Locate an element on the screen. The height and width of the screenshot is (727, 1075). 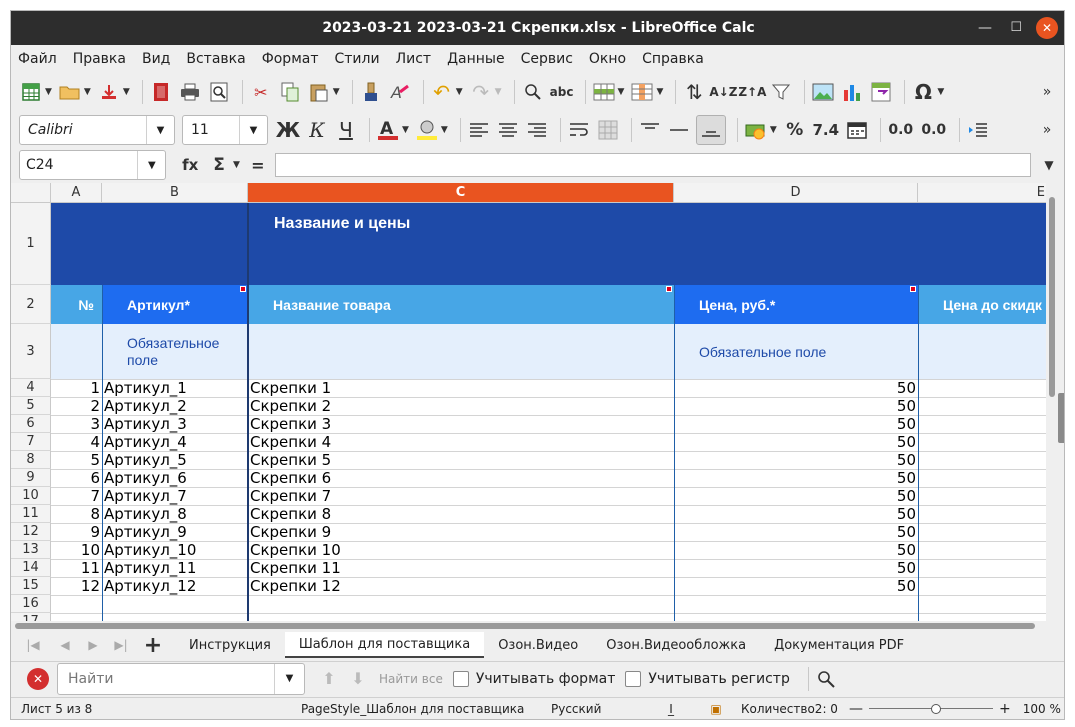
print-icon is located at coordinates (190, 92).